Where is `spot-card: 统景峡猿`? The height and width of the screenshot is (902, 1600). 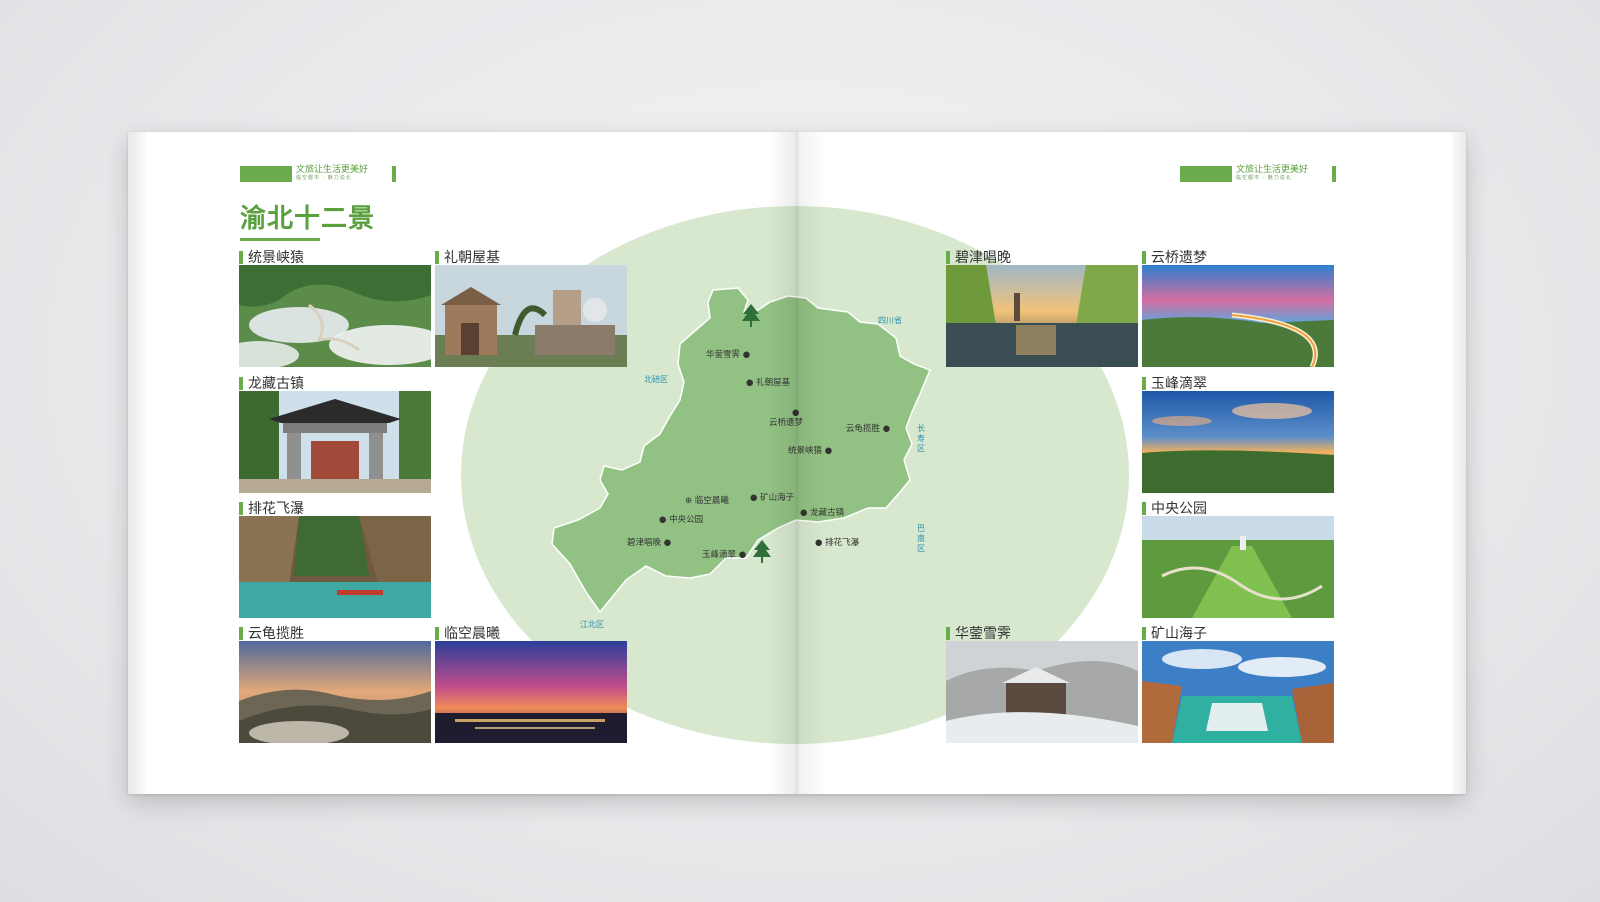 spot-card: 统景峡猿 is located at coordinates (335, 308).